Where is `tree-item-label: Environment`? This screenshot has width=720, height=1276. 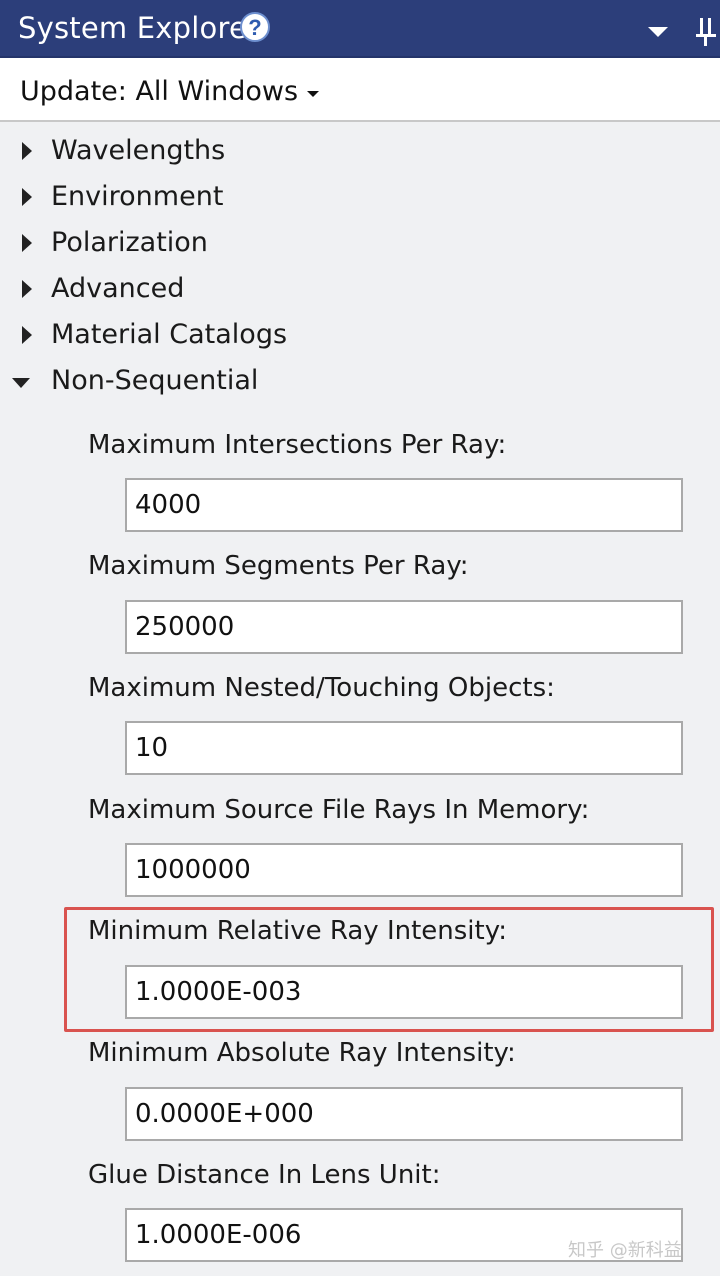
tree-item-label: Environment is located at coordinates (137, 196).